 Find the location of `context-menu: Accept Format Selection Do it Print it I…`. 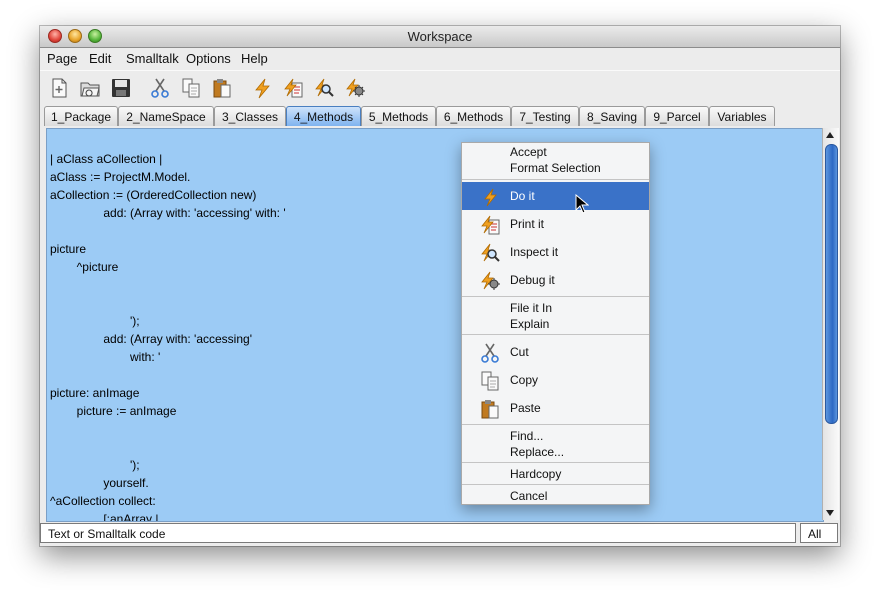

context-menu: Accept Format Selection Do it Print it I… is located at coordinates (555, 323).